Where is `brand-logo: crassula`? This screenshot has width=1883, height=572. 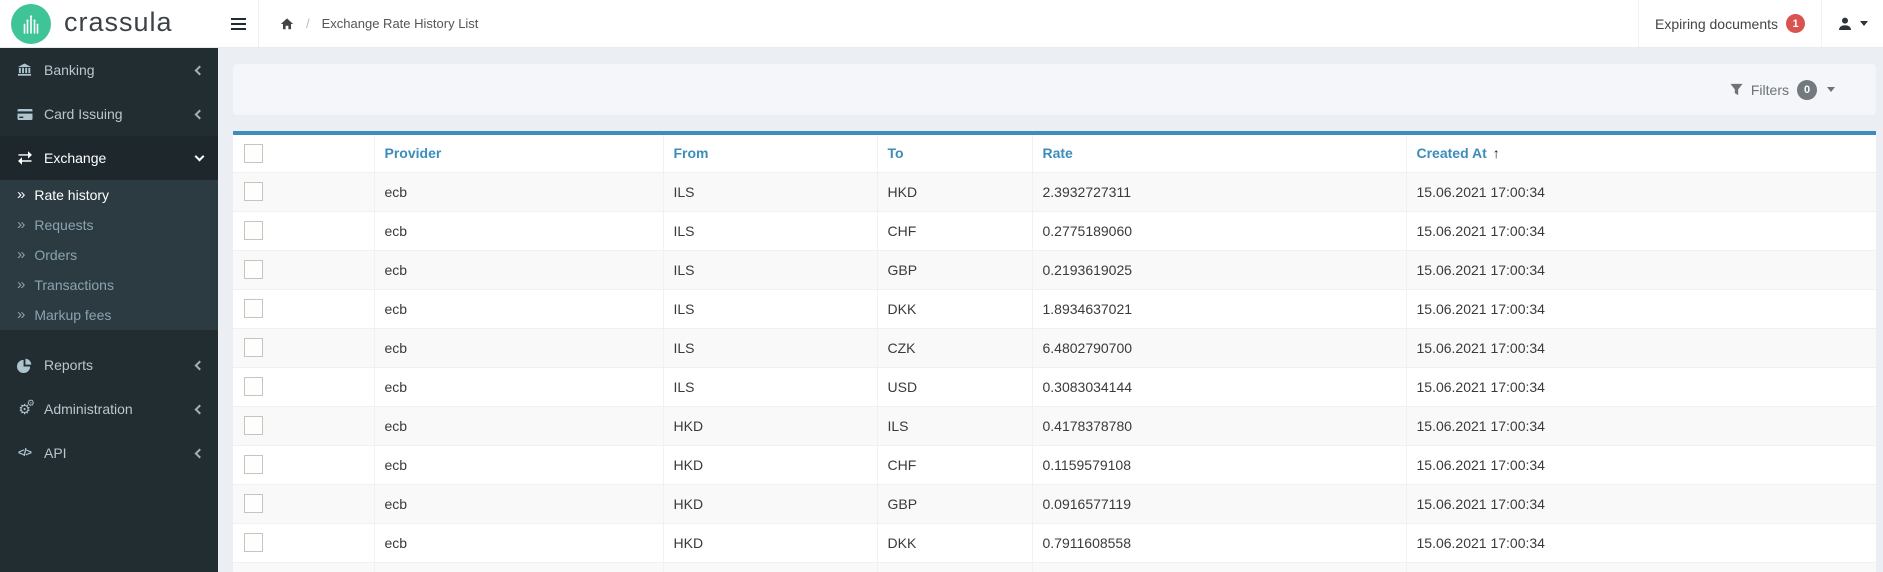
brand-logo: crassula is located at coordinates (109, 23).